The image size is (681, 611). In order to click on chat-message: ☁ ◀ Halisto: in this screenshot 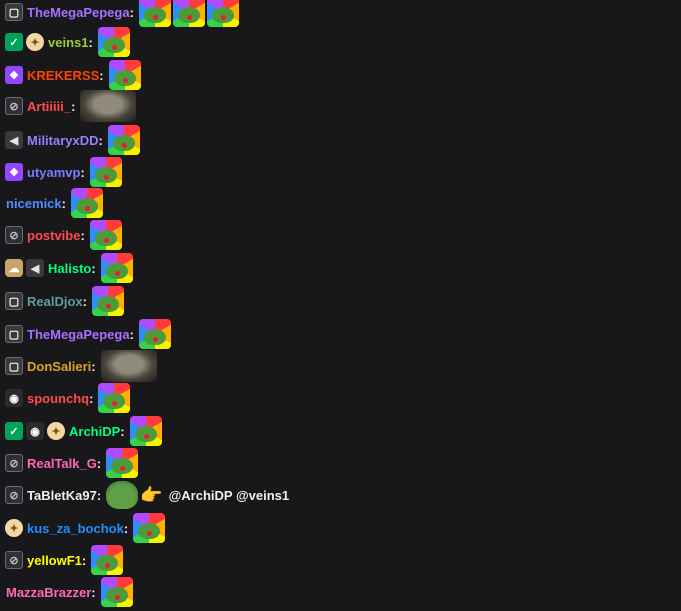, I will do `click(69, 268)`.